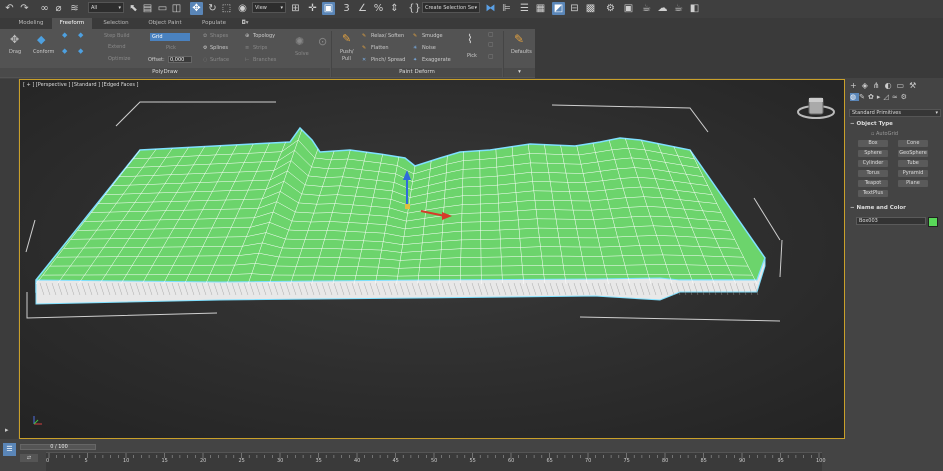 This screenshot has height=471, width=943. What do you see at coordinates (205, 60) in the screenshot?
I see `surface-icon: ◌` at bounding box center [205, 60].